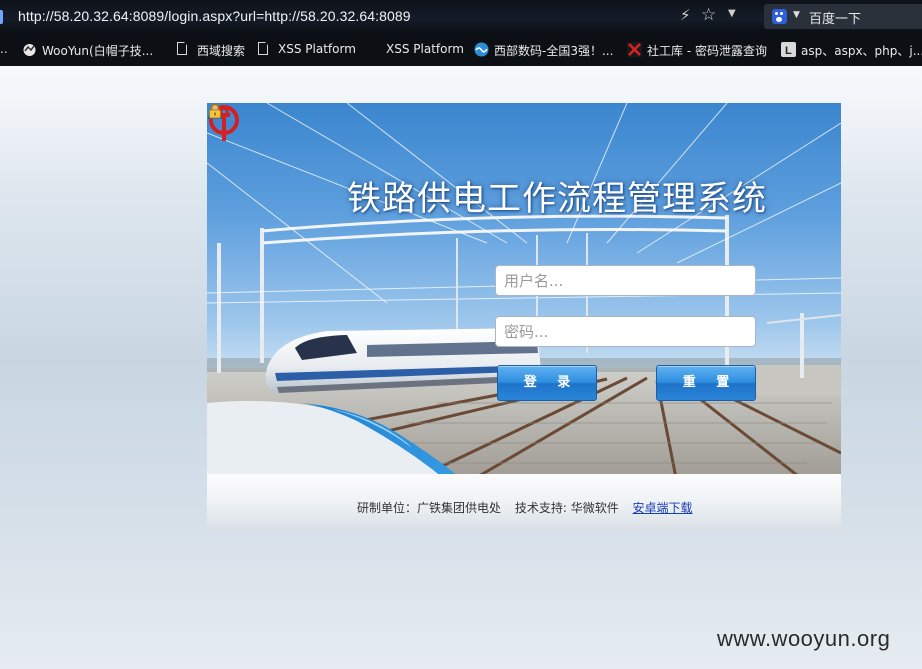  I want to click on bookmark-star-icon: ☆, so click(708, 15).